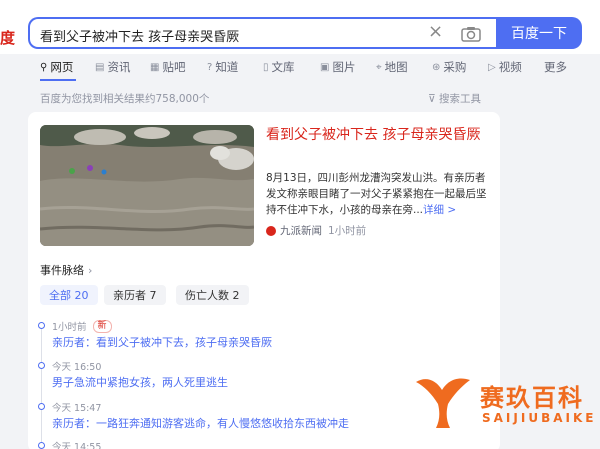 This screenshot has height=449, width=600. Describe the element at coordinates (125, 99) in the screenshot. I see `result-count: 百度为您找到相关结果约758,000个` at that location.